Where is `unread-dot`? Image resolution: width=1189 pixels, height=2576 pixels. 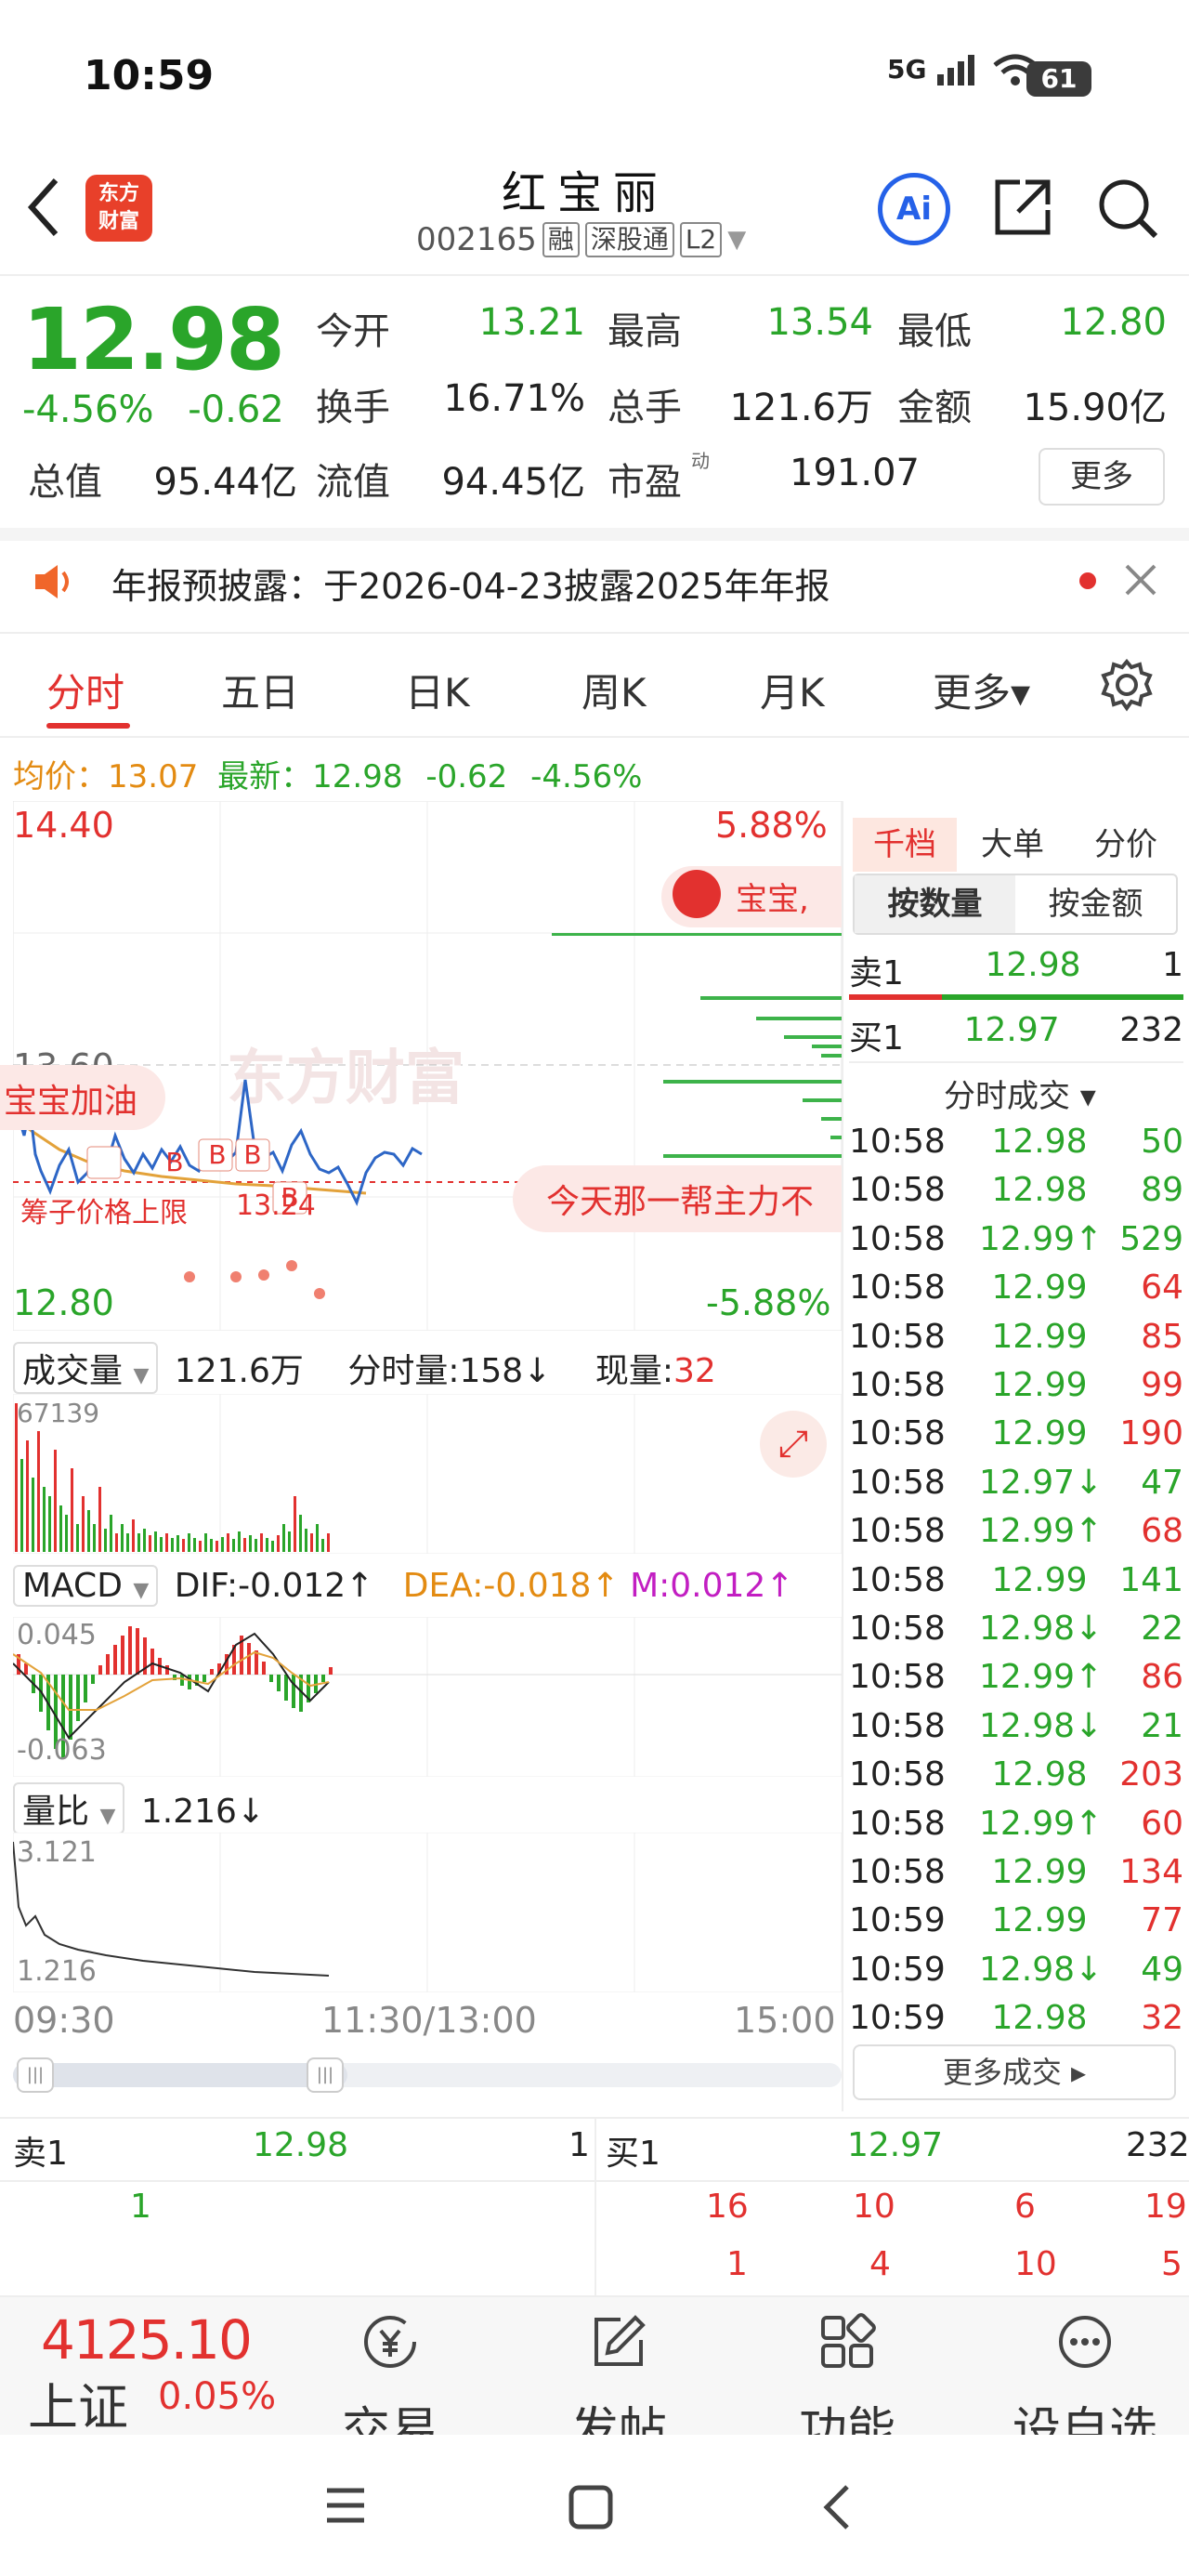
unread-dot is located at coordinates (1087, 580).